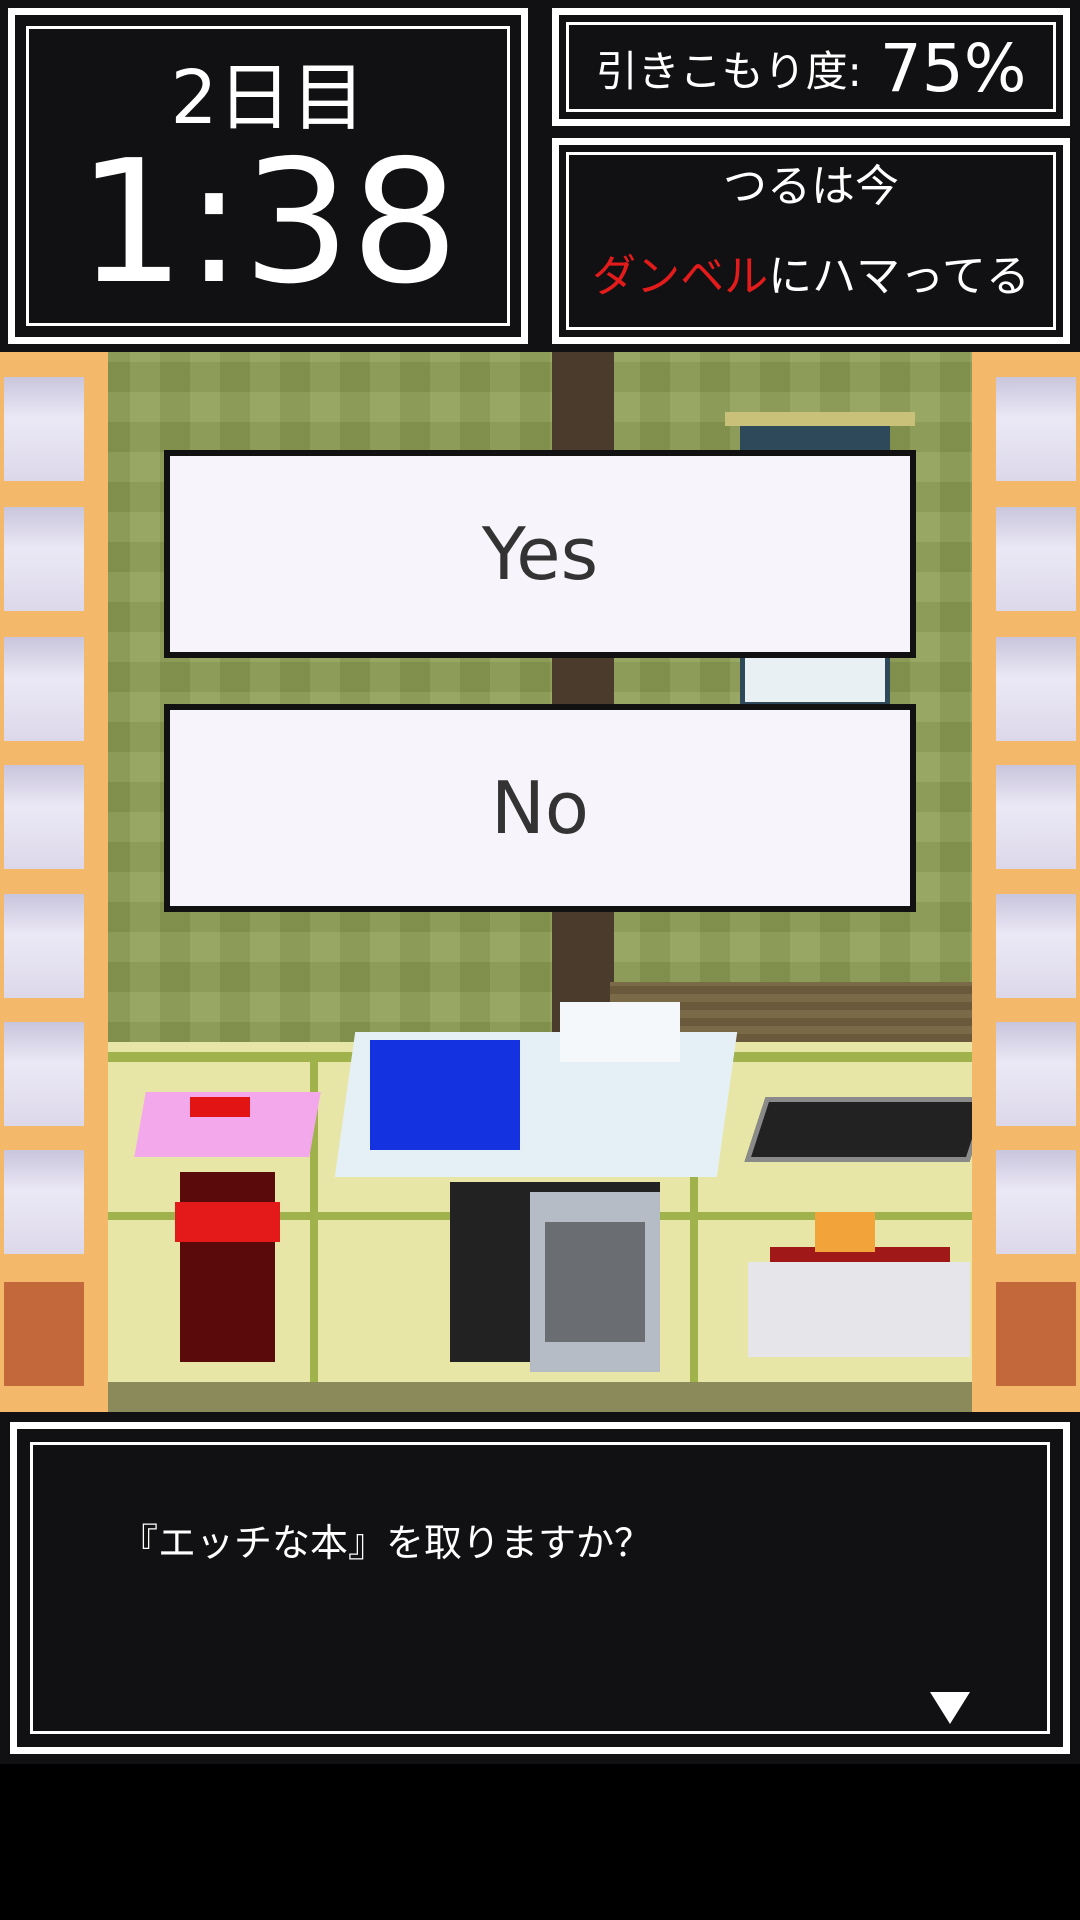 This screenshot has height=1920, width=1080. Describe the element at coordinates (54, 882) in the screenshot. I see `shoji-left` at that location.